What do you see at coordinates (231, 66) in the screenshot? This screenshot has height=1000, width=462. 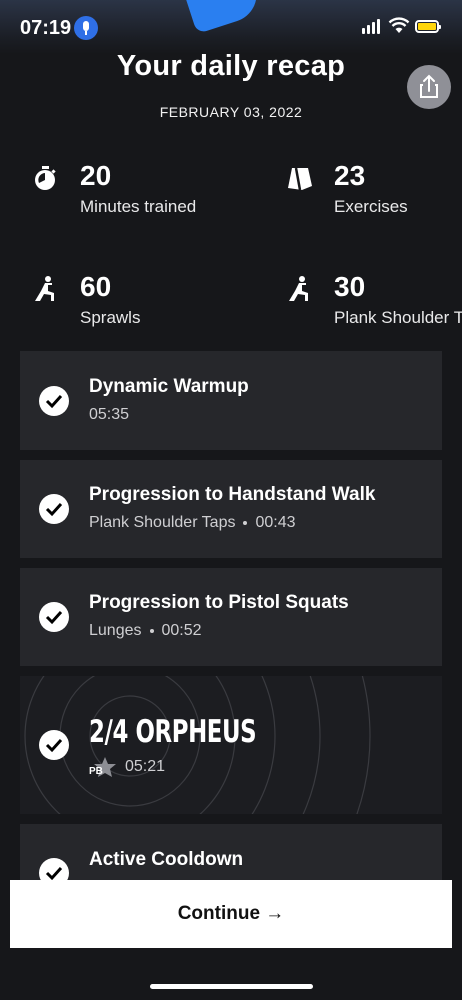 I see `page-title: Your daily recap` at bounding box center [231, 66].